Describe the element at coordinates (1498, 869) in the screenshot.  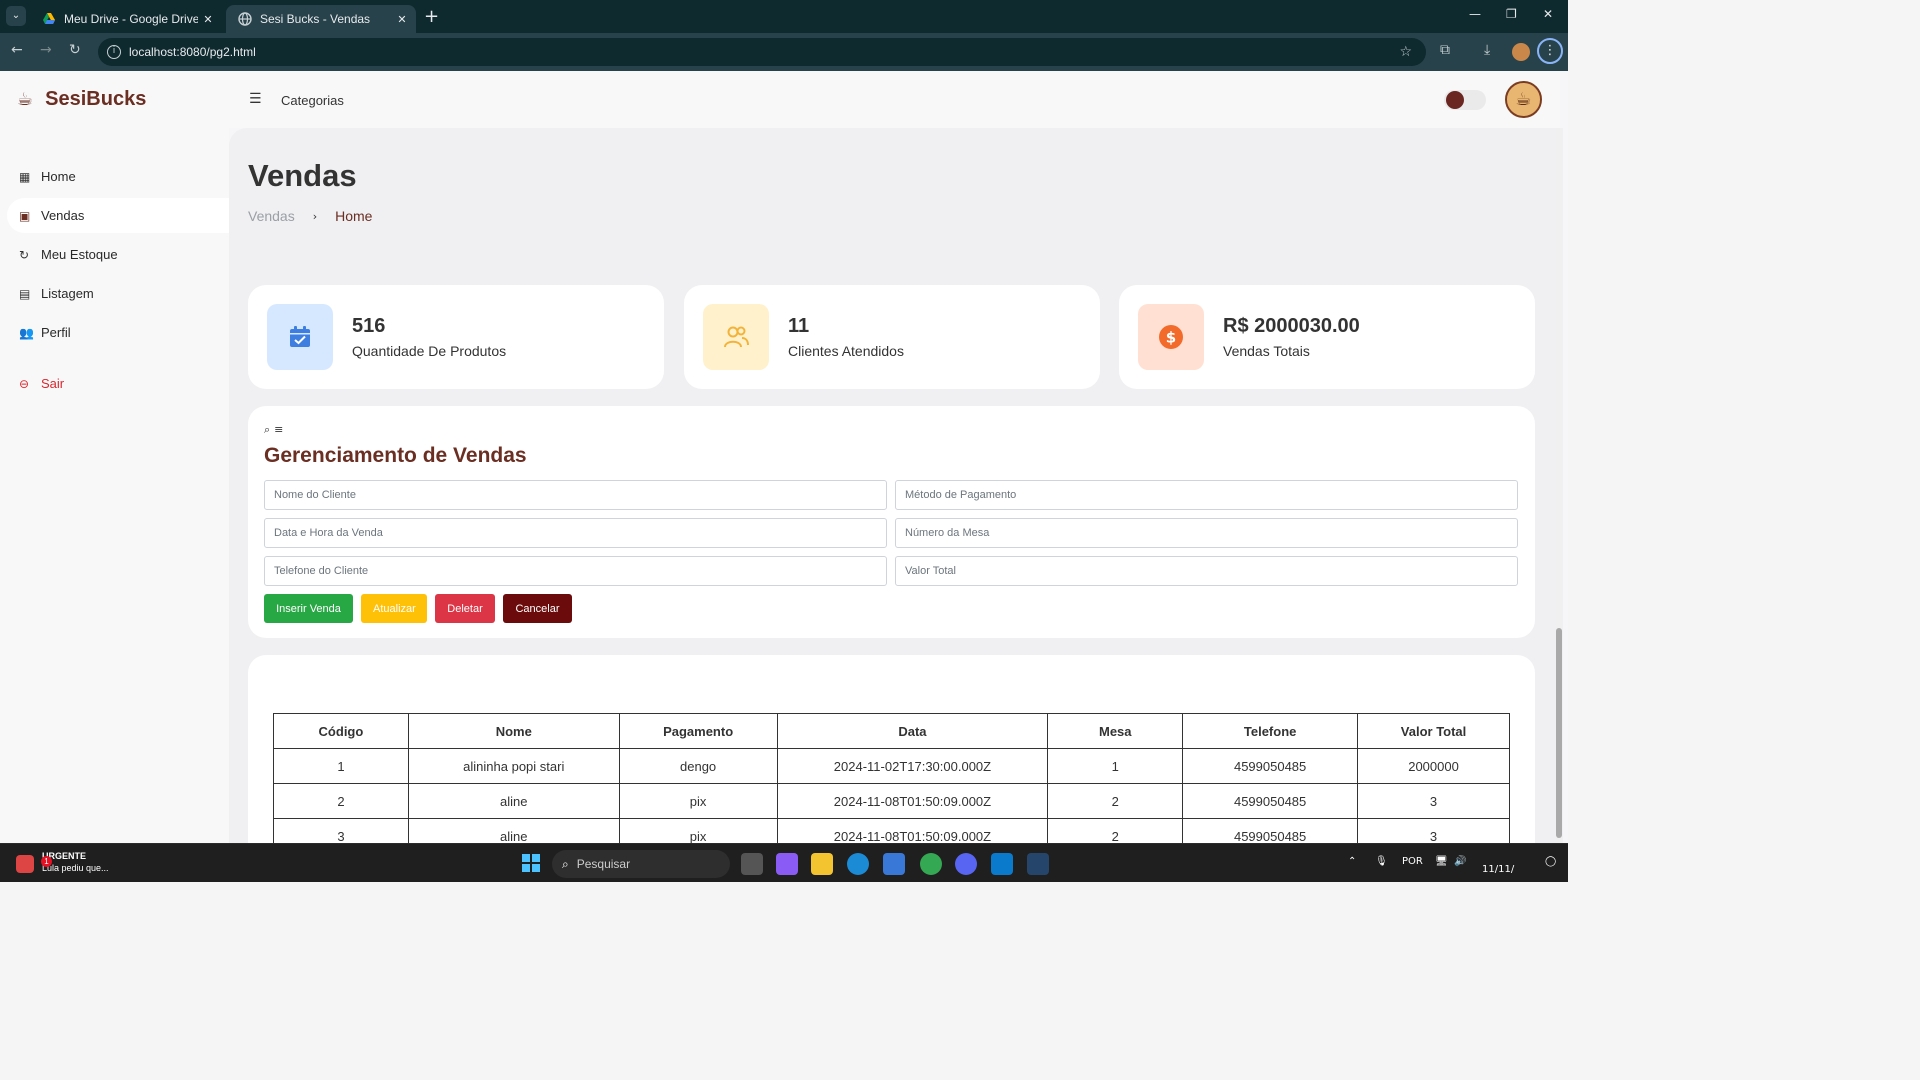
I see `clock-date: 11/11/` at that location.